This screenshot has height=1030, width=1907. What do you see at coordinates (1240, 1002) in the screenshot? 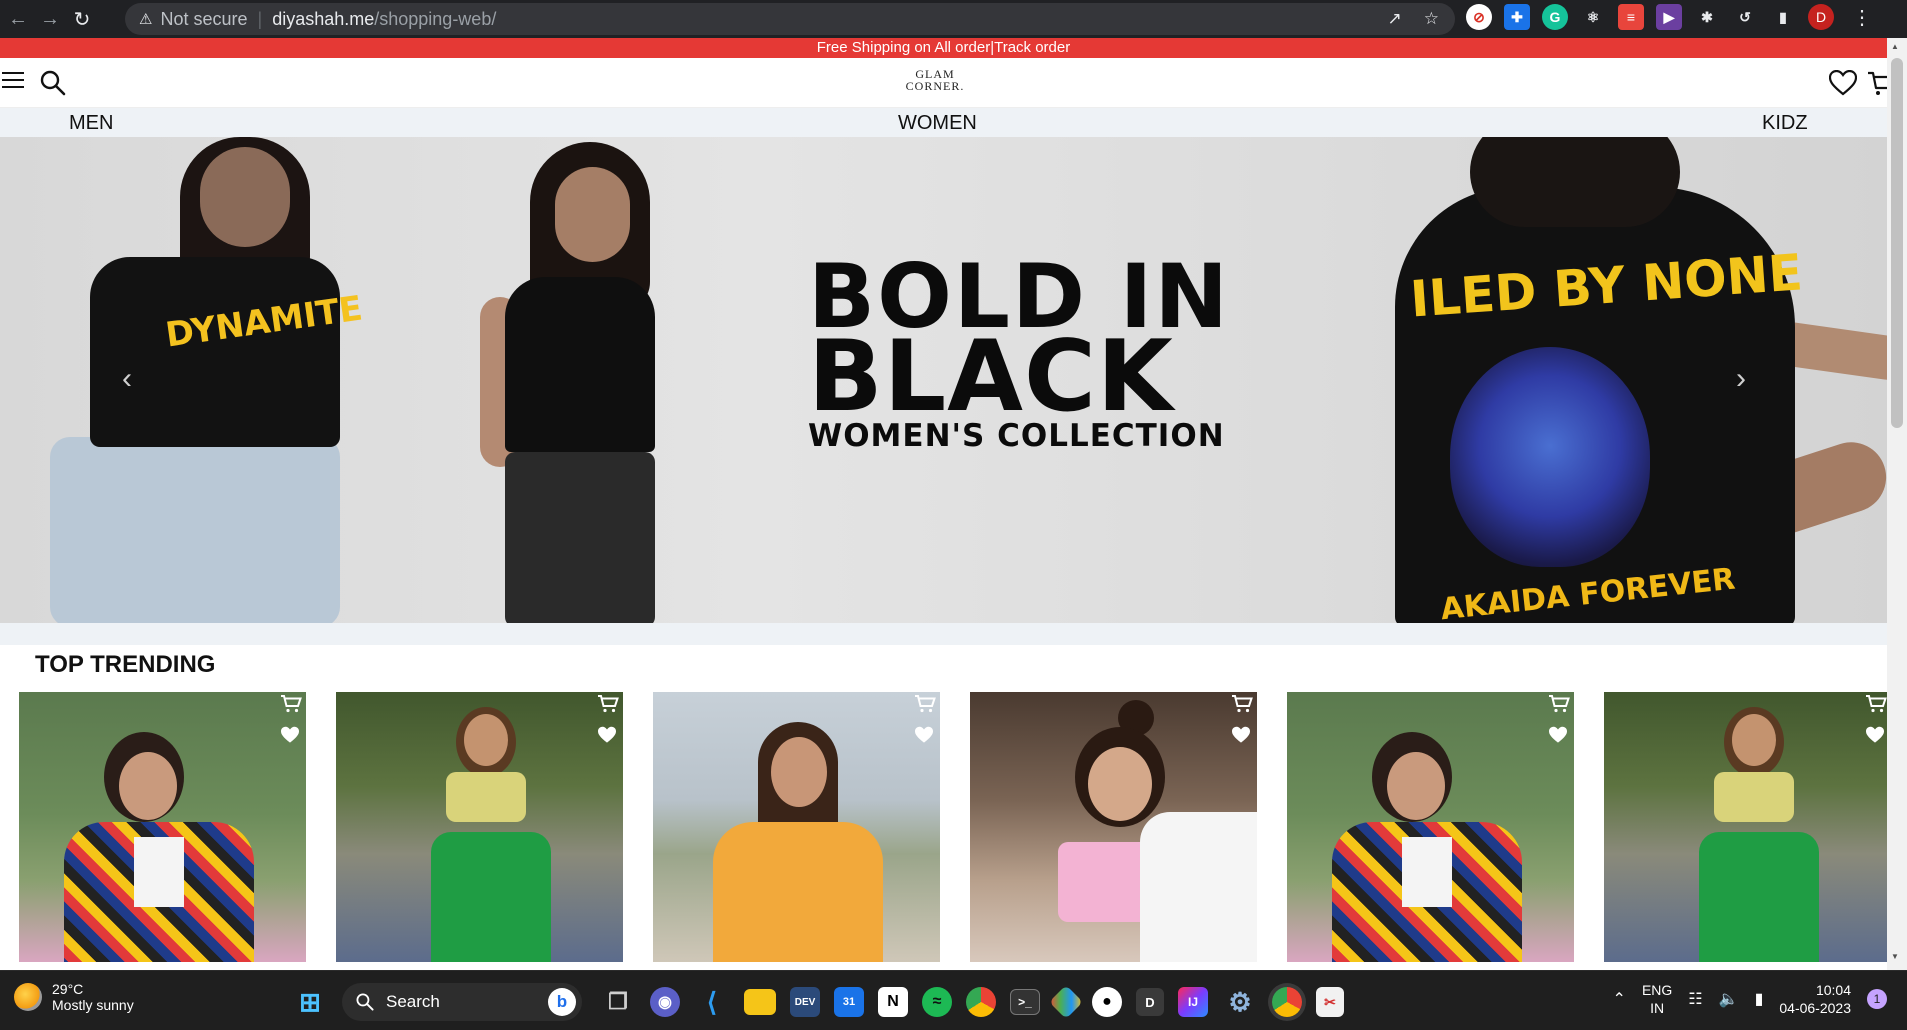
I see `settings-gear-icon: ⚙` at bounding box center [1240, 1002].